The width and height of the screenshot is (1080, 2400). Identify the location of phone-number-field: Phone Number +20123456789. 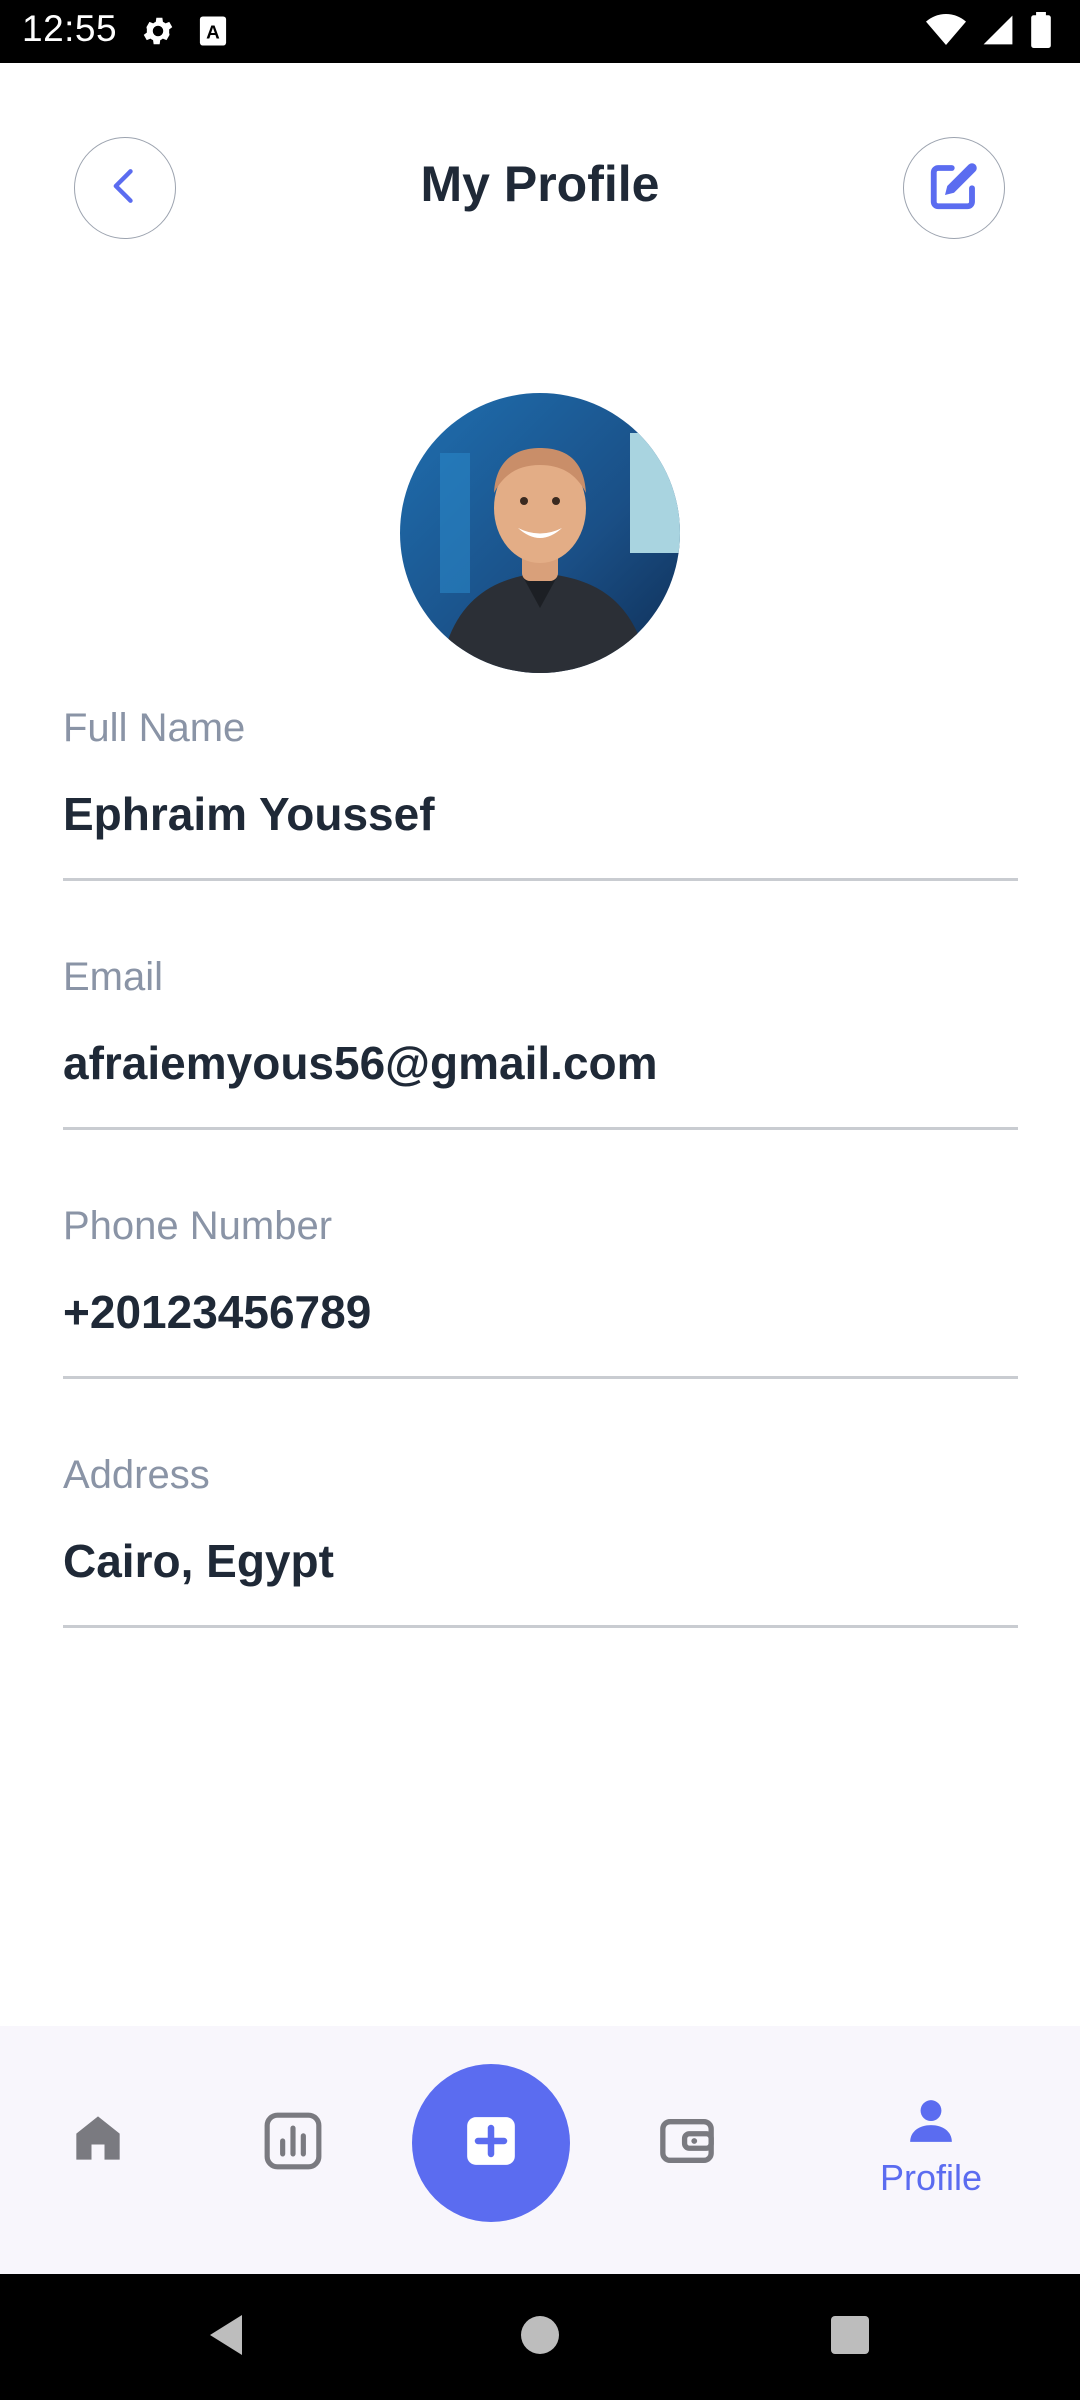
(540, 1271).